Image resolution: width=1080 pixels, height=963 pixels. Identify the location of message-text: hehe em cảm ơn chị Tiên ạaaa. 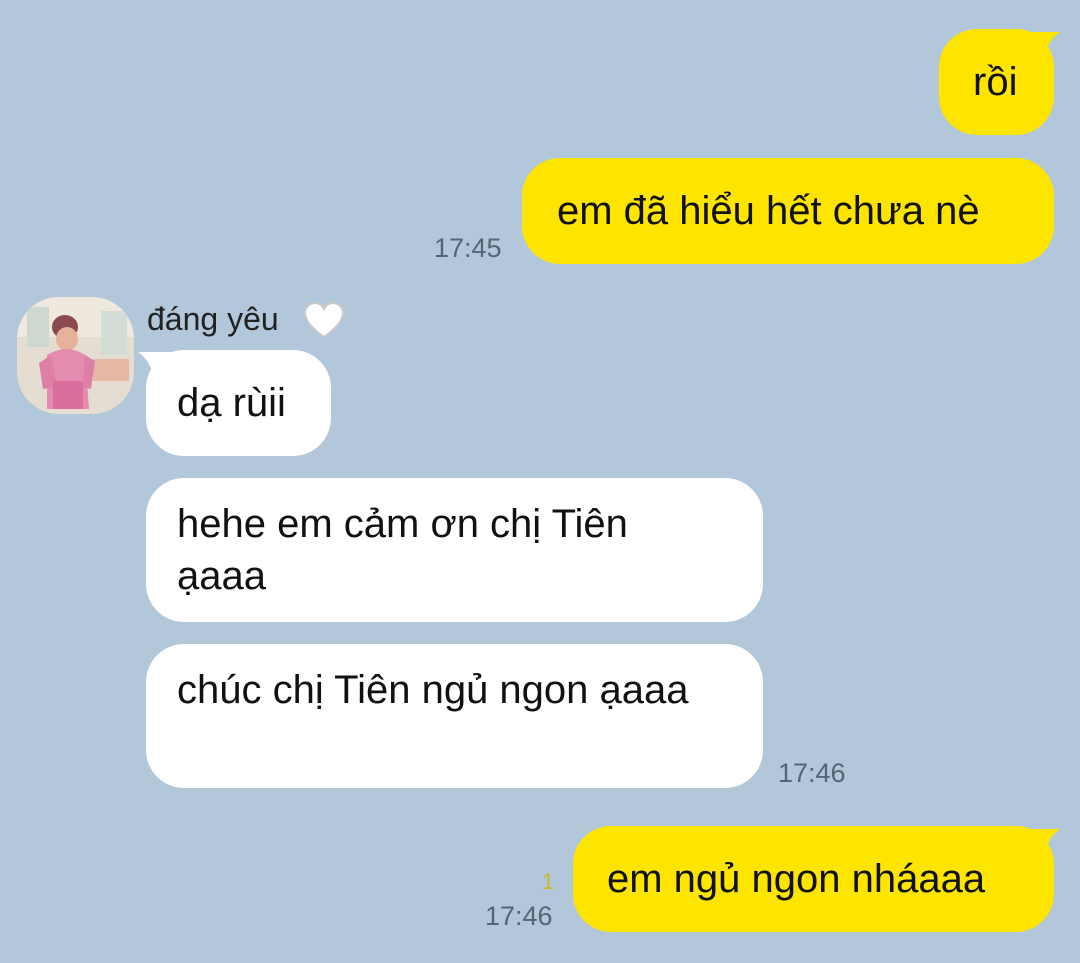
(402, 550).